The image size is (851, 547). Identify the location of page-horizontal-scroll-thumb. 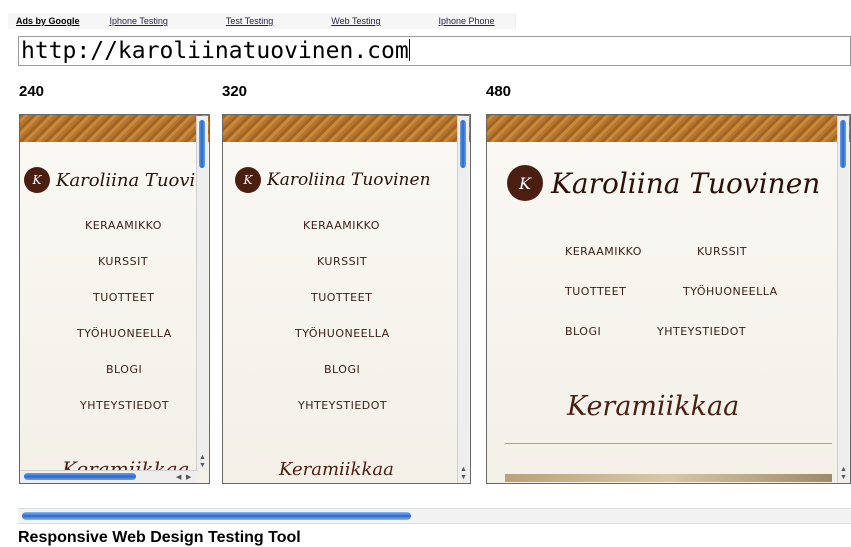
(216, 516).